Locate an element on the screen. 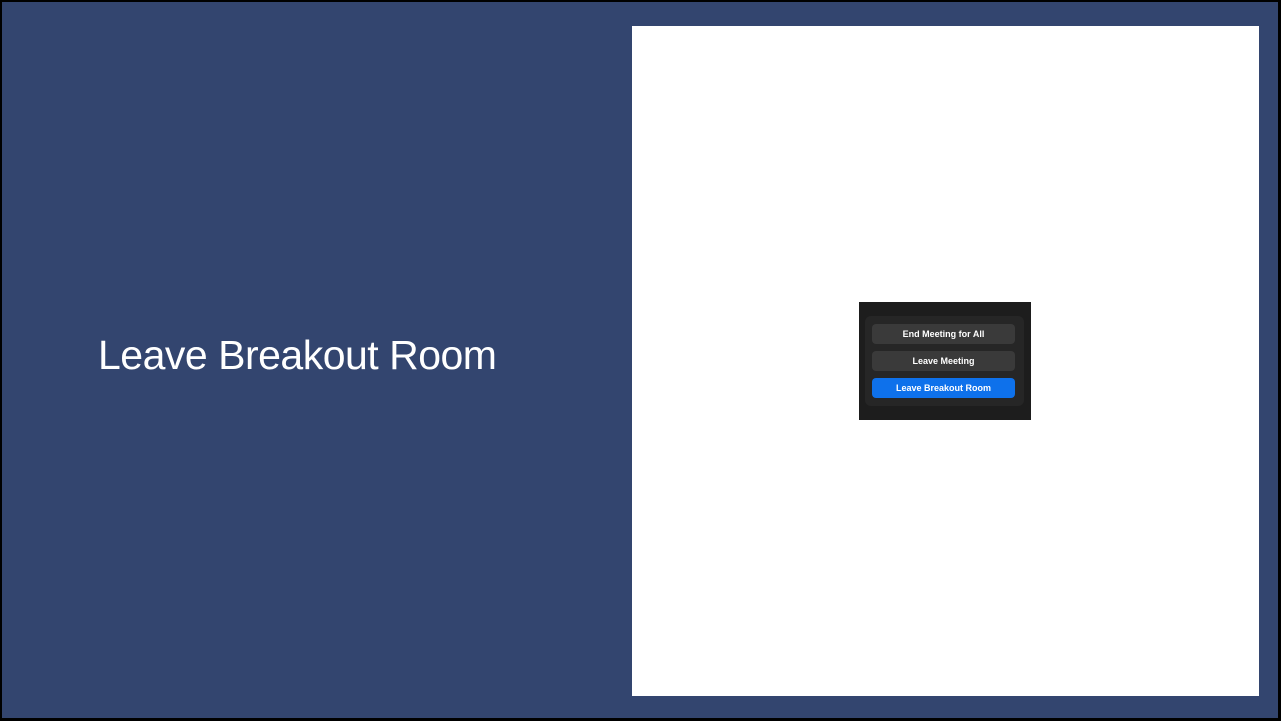 The height and width of the screenshot is (721, 1281). leave-breakout-room-button: Leave Breakout Room is located at coordinates (943, 388).